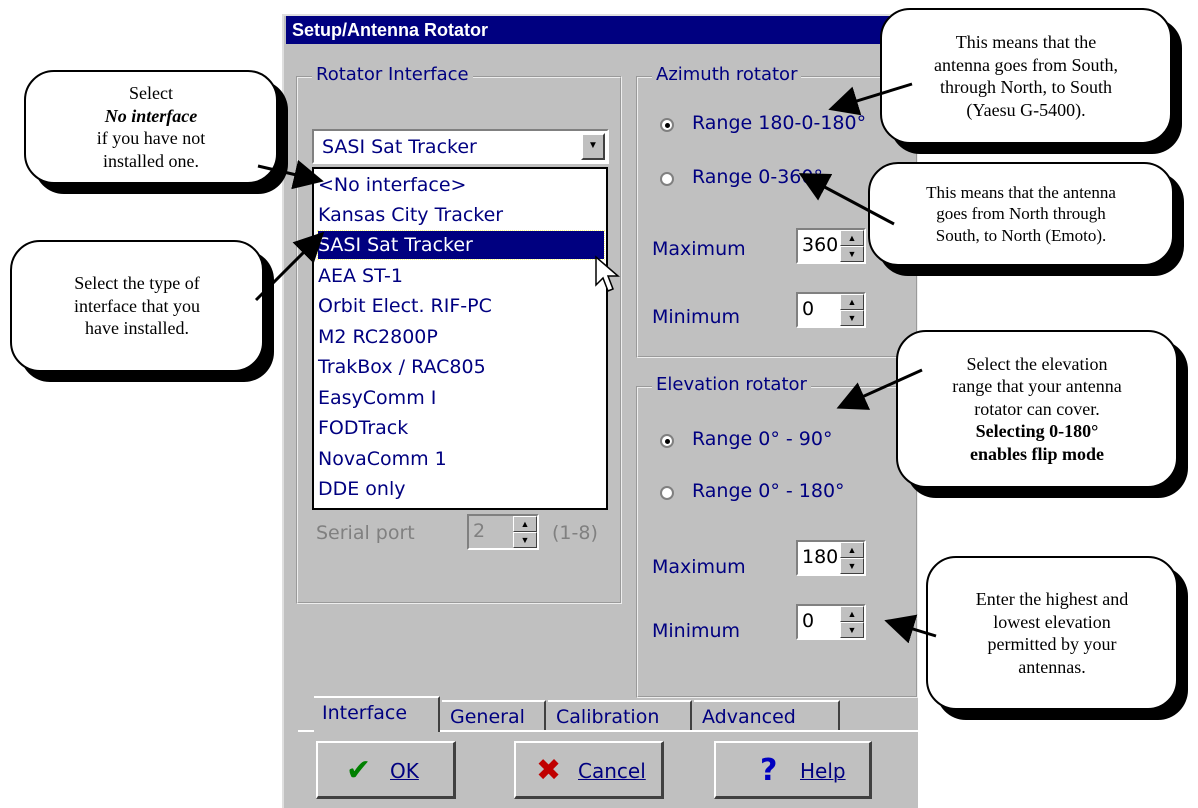 The width and height of the screenshot is (1198, 808). What do you see at coordinates (879, 389) in the screenshot?
I see `arrow-elevation` at bounding box center [879, 389].